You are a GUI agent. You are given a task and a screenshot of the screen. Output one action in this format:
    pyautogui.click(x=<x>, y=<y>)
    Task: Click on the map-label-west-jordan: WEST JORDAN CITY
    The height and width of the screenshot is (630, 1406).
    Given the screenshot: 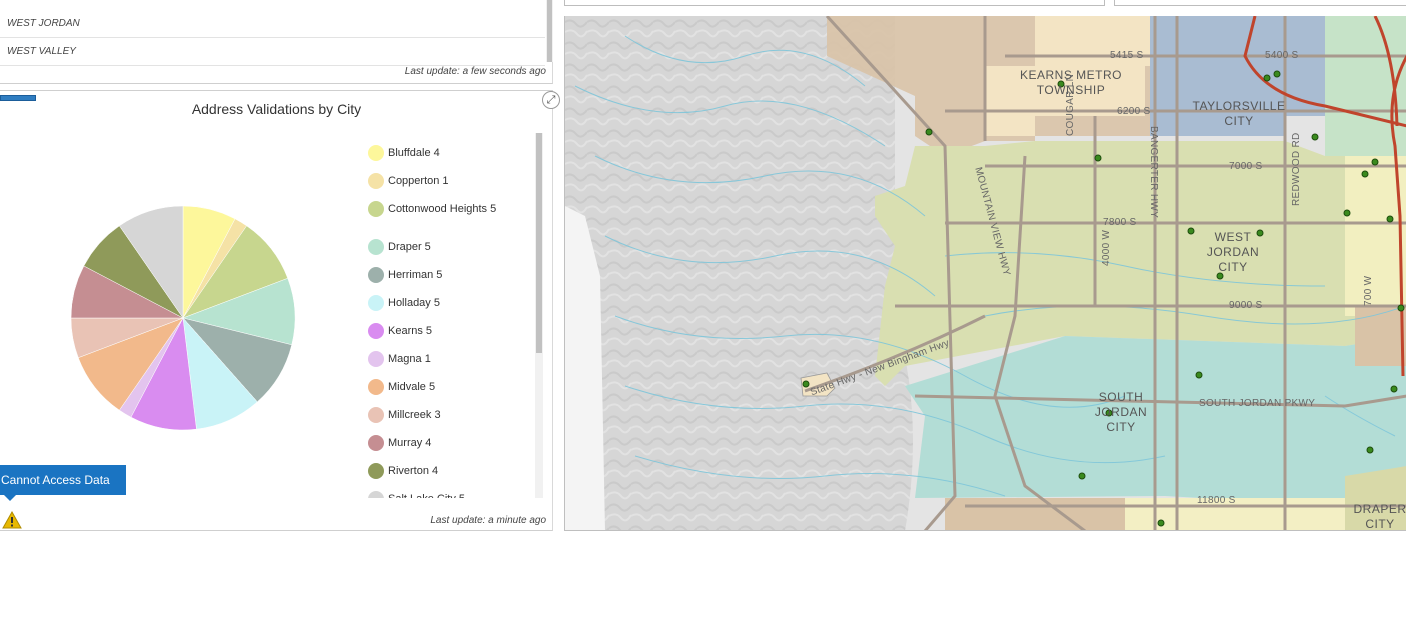 What is the action you would take?
    pyautogui.click(x=1233, y=252)
    